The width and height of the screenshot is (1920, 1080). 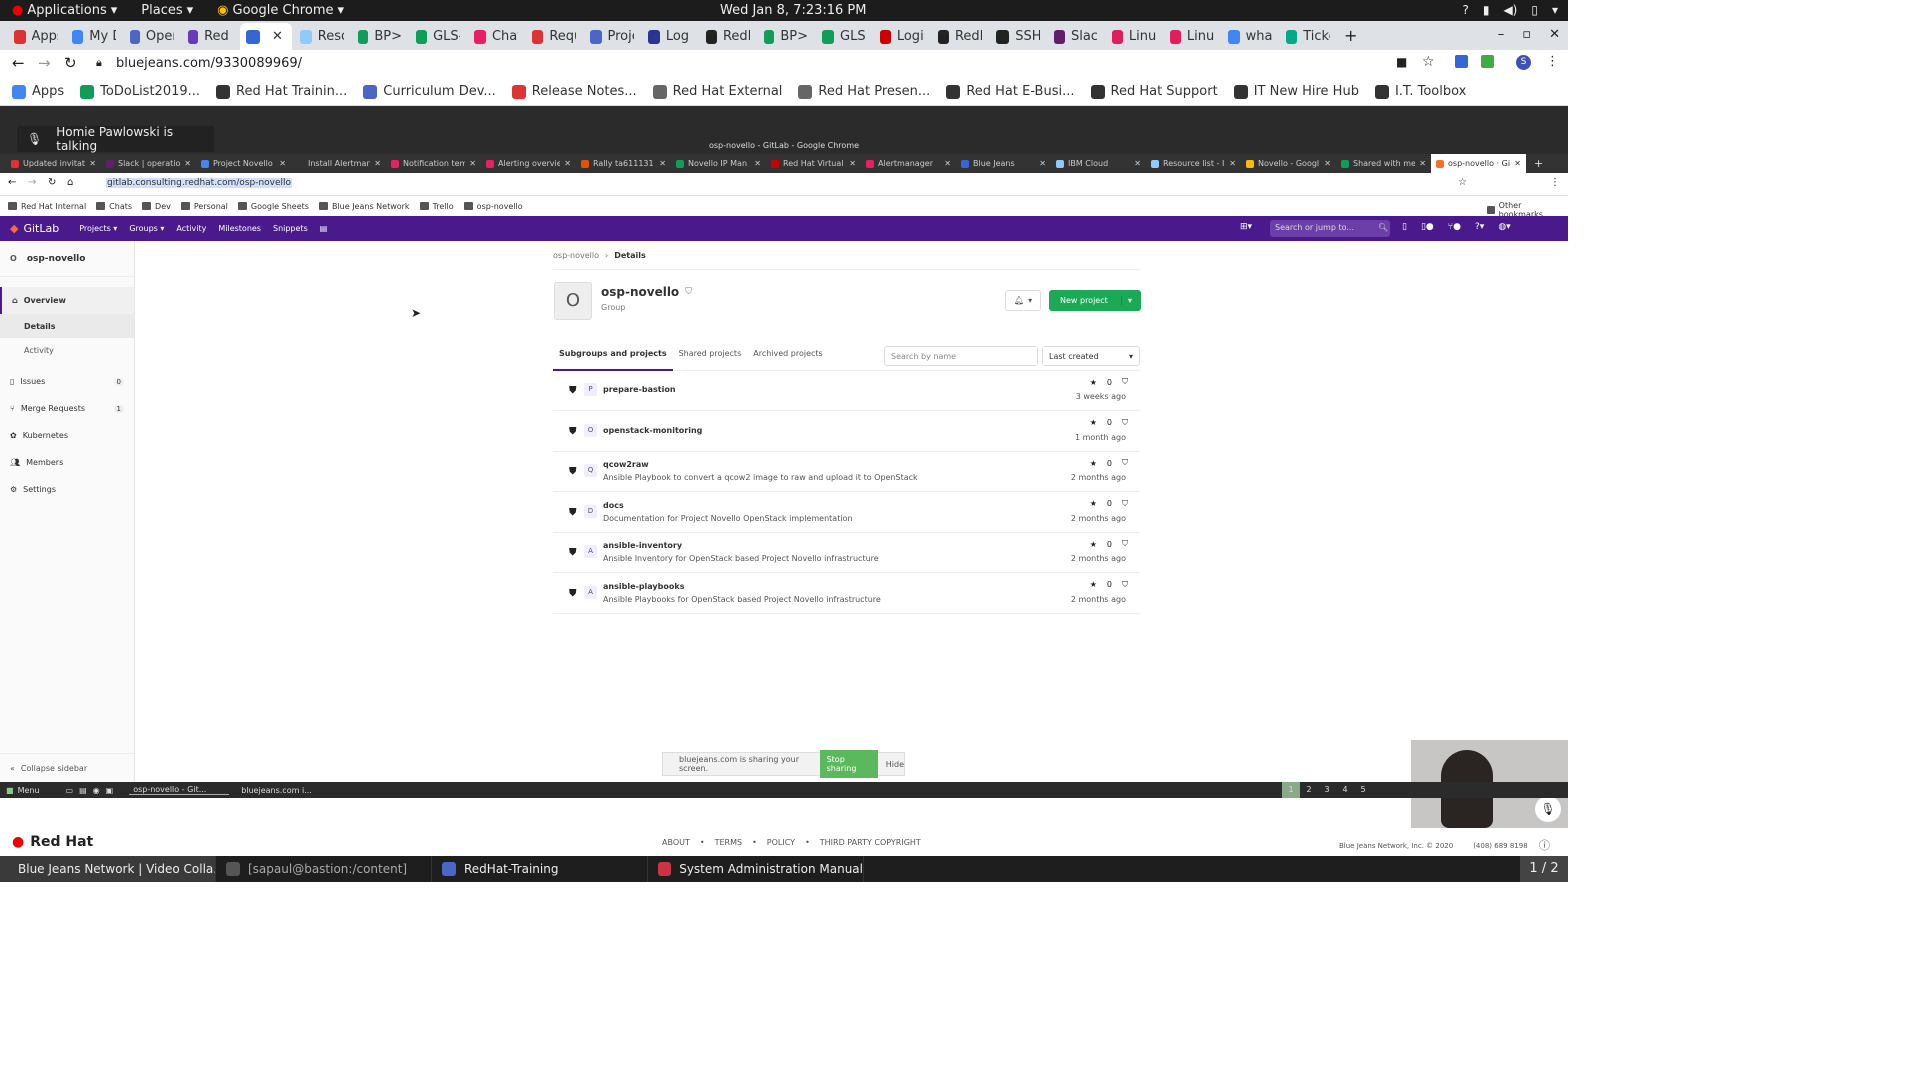 I want to click on volume-icon: ◀), so click(x=1510, y=10).